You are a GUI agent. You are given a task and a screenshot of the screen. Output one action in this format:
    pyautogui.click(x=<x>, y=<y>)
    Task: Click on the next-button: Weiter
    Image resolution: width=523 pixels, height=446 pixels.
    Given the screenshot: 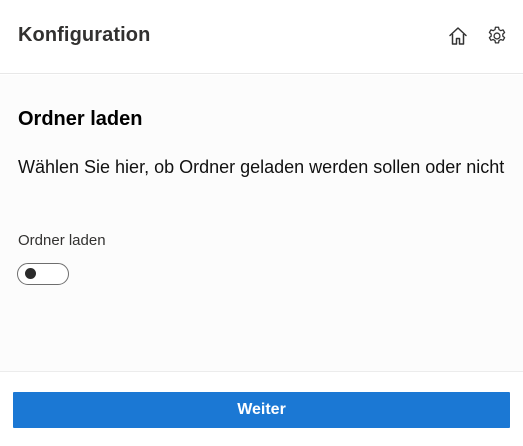 What is the action you would take?
    pyautogui.click(x=261, y=410)
    